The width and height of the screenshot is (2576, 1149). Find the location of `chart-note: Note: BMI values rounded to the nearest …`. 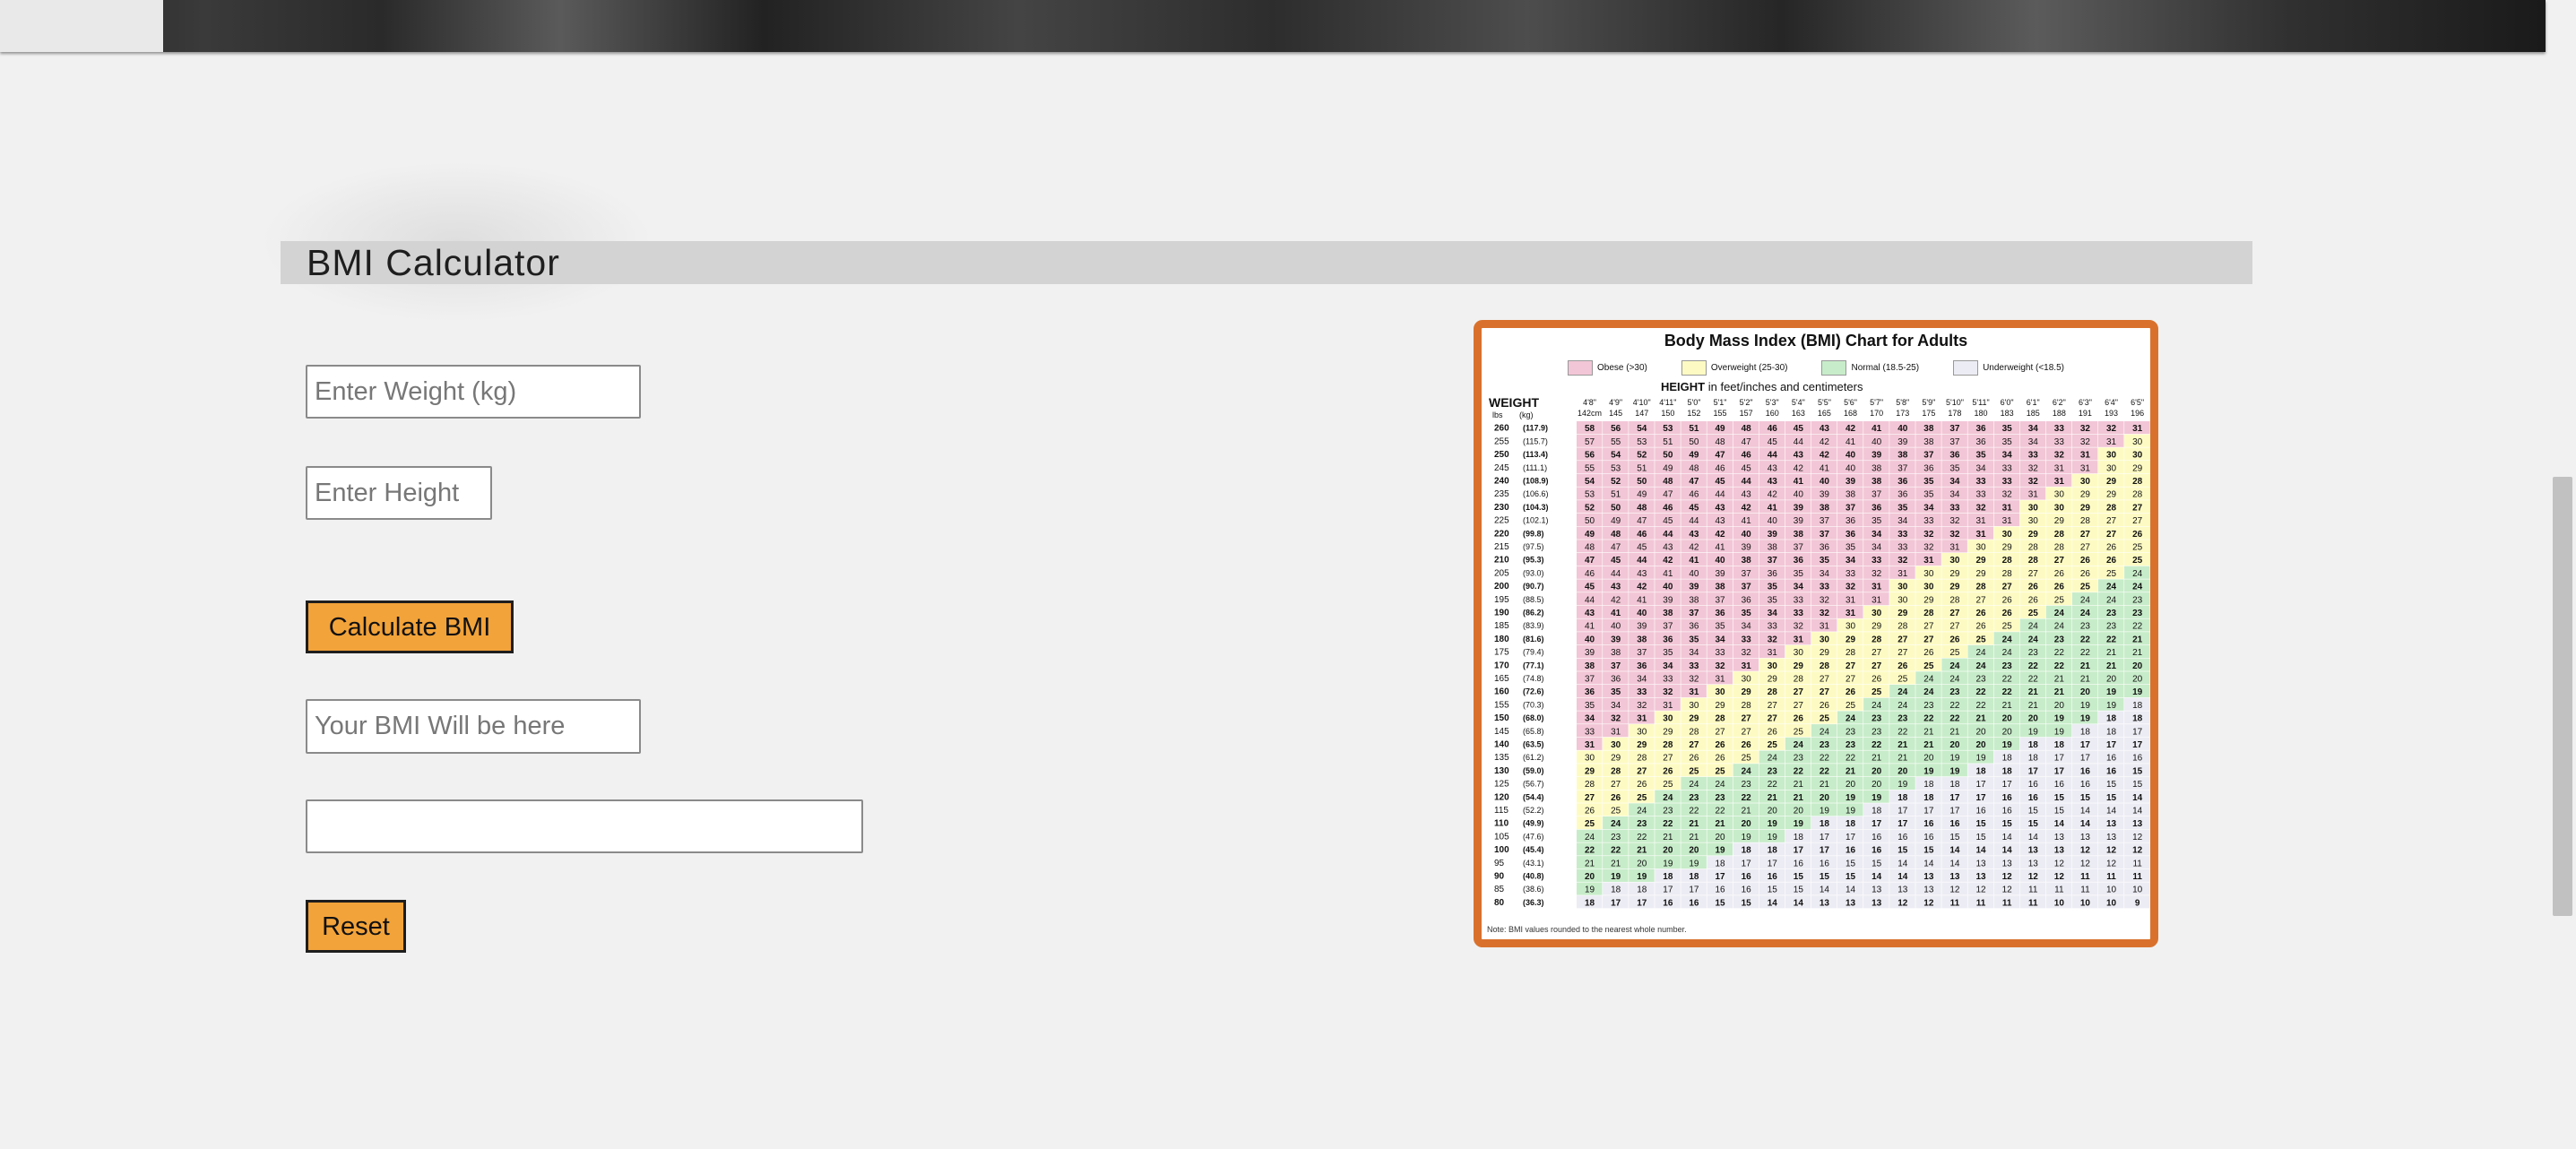

chart-note: Note: BMI values rounded to the nearest … is located at coordinates (1587, 929).